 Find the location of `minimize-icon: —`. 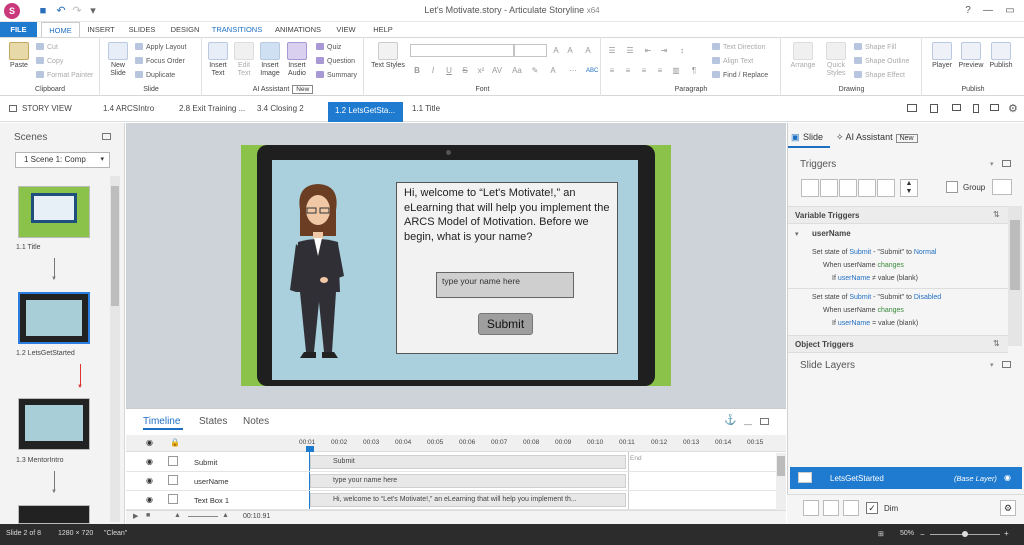

minimize-icon: — is located at coordinates (988, 11).